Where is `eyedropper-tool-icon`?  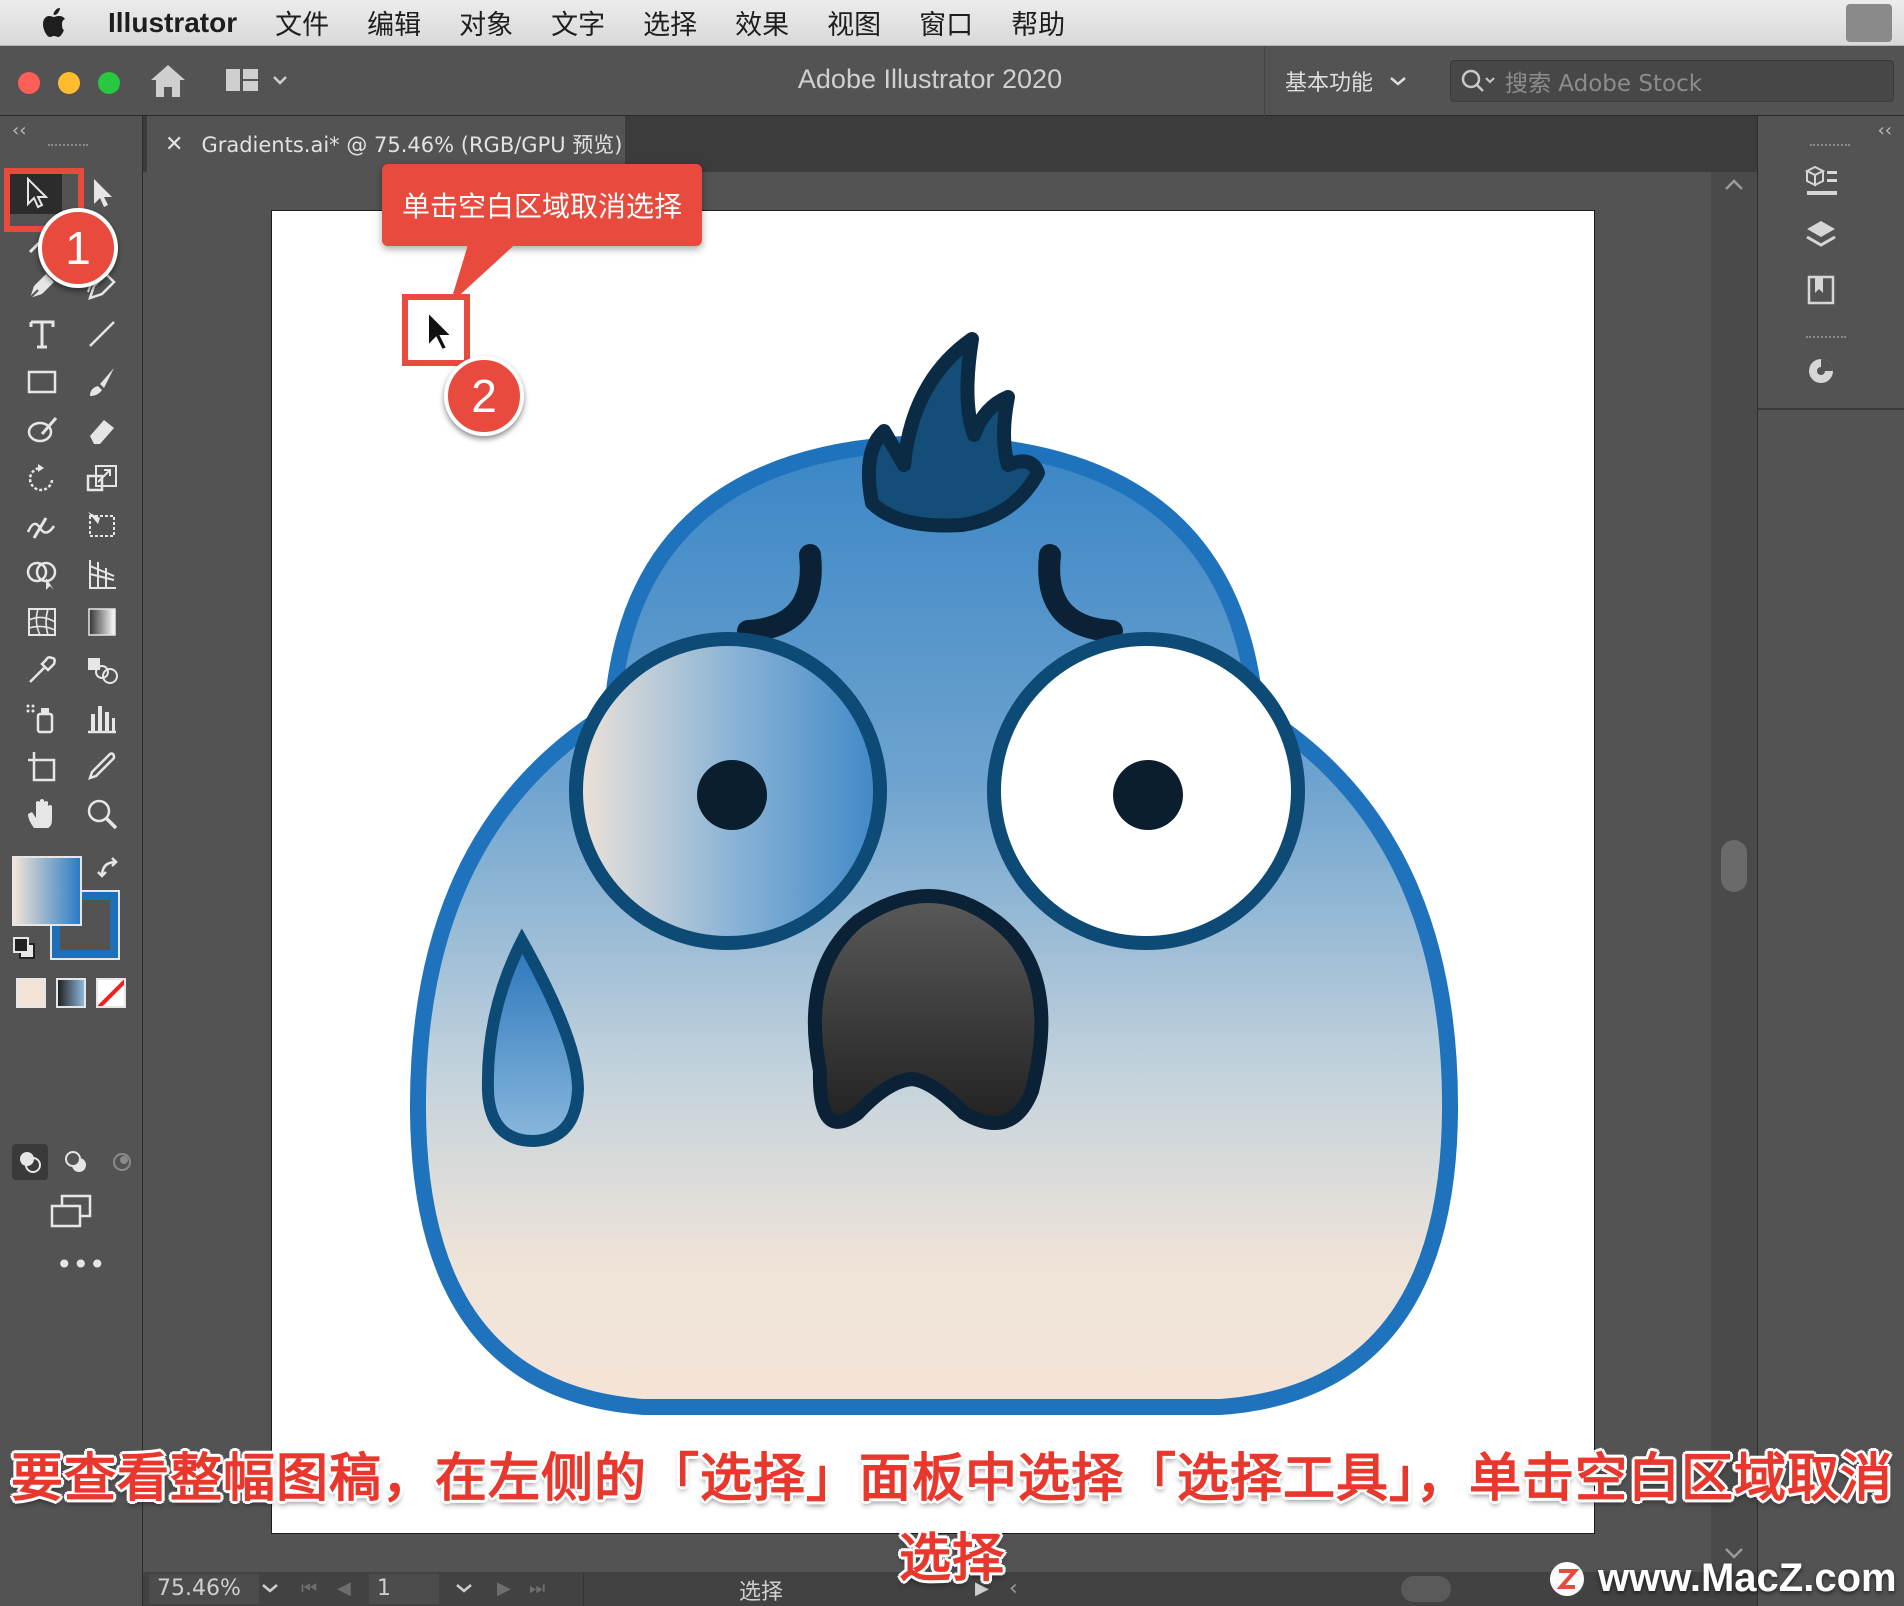 eyedropper-tool-icon is located at coordinates (42, 670).